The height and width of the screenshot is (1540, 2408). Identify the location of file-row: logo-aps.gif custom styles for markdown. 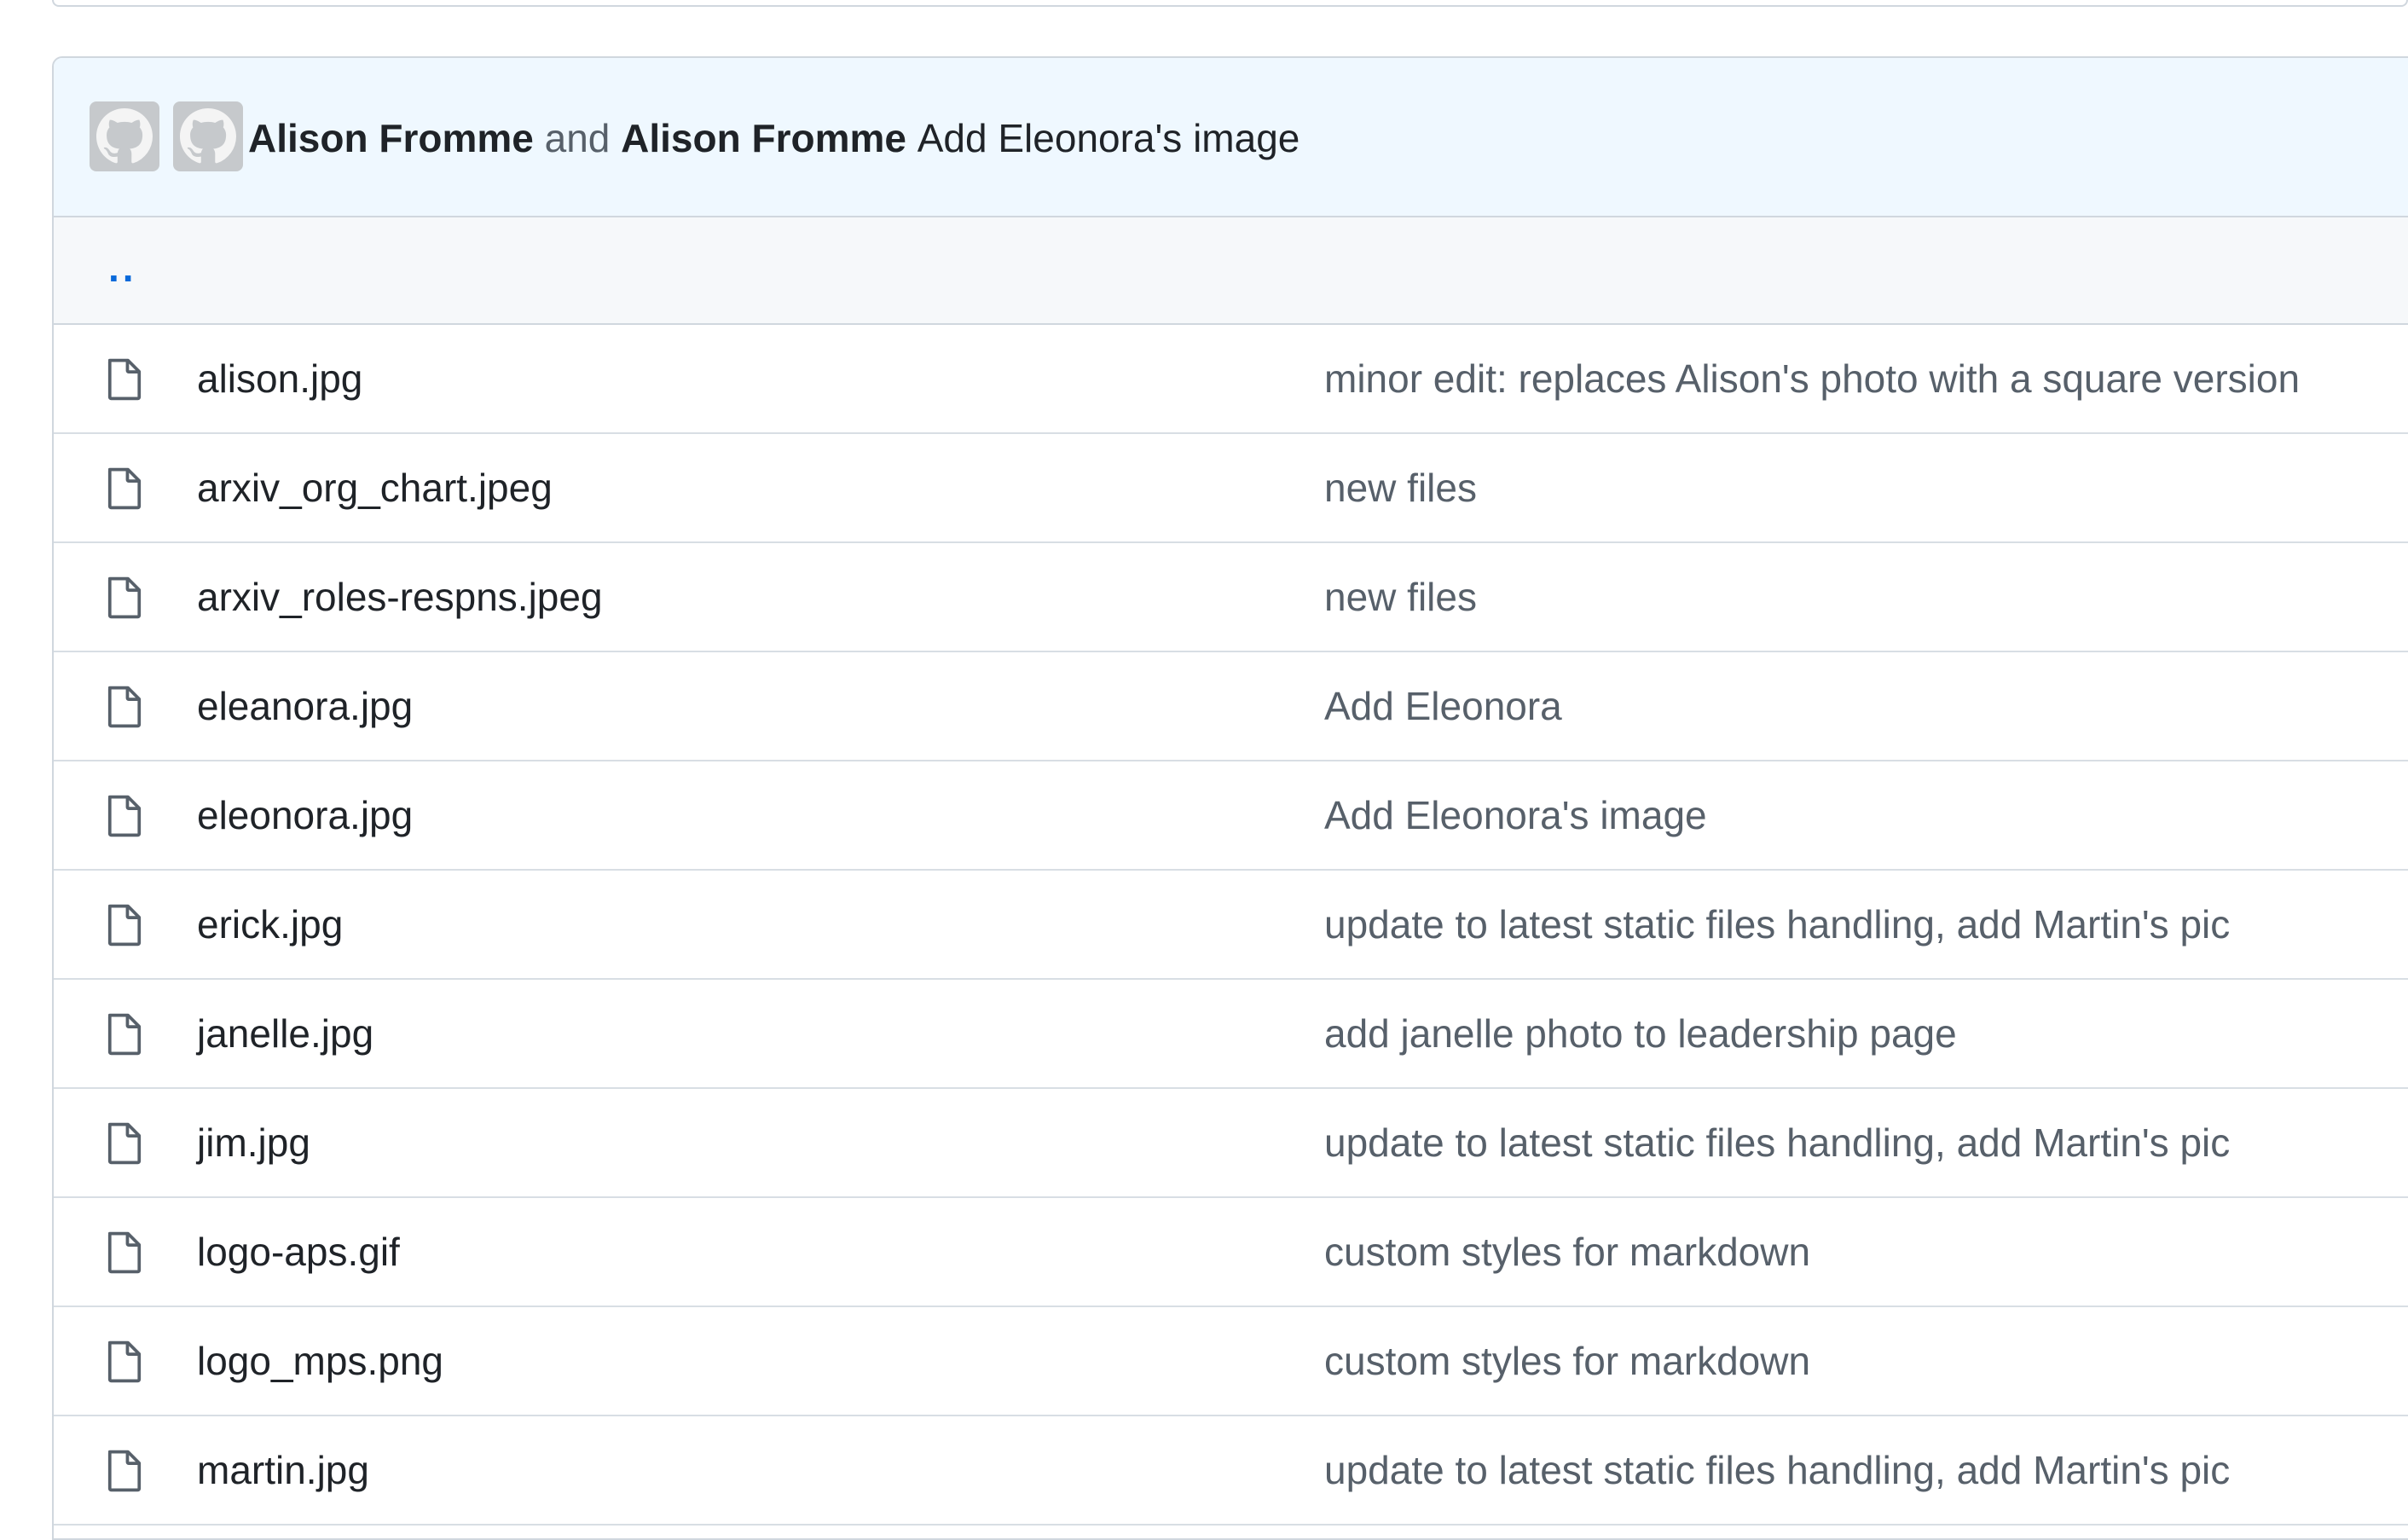
(1231, 1252).